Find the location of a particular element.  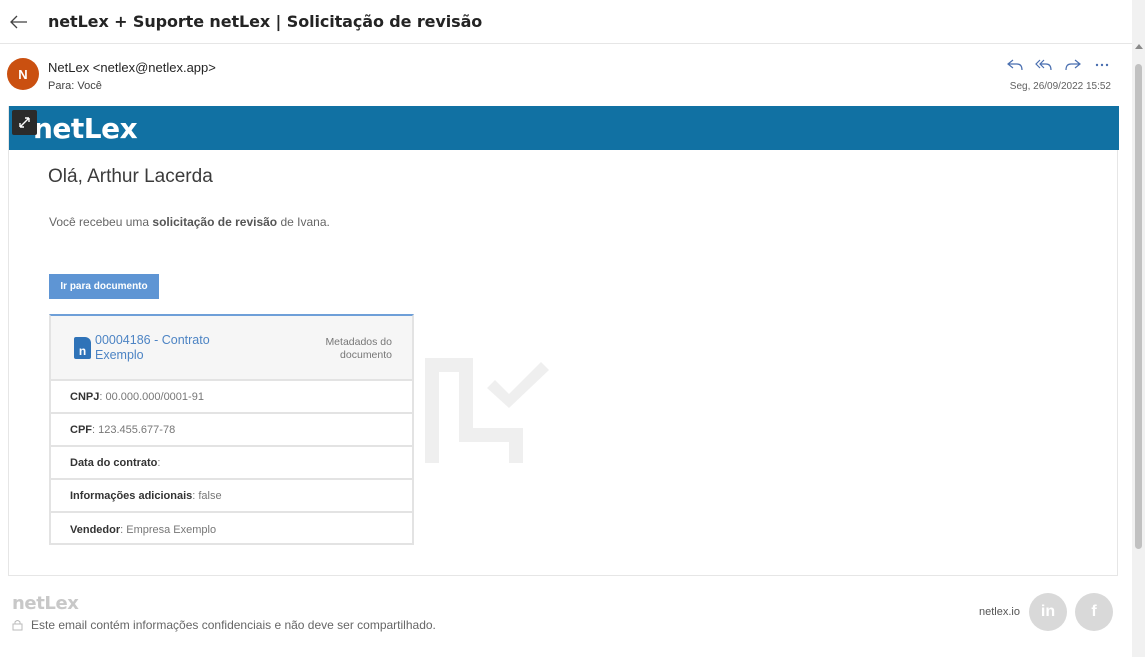

linkedin-icon: in is located at coordinates (1048, 612).